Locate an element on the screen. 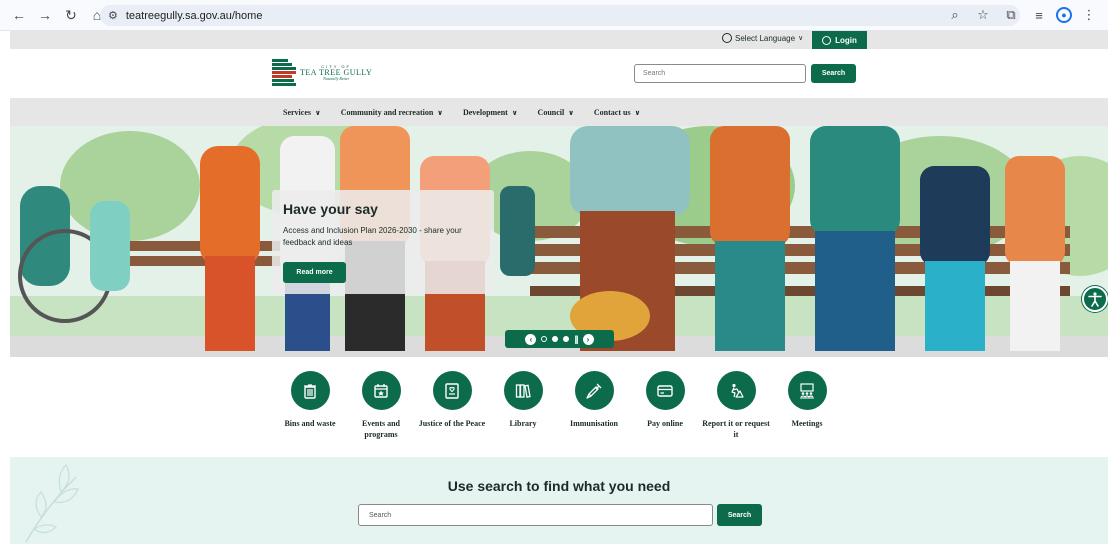  quicklink-label: Events and programs is located at coordinates (380, 429).